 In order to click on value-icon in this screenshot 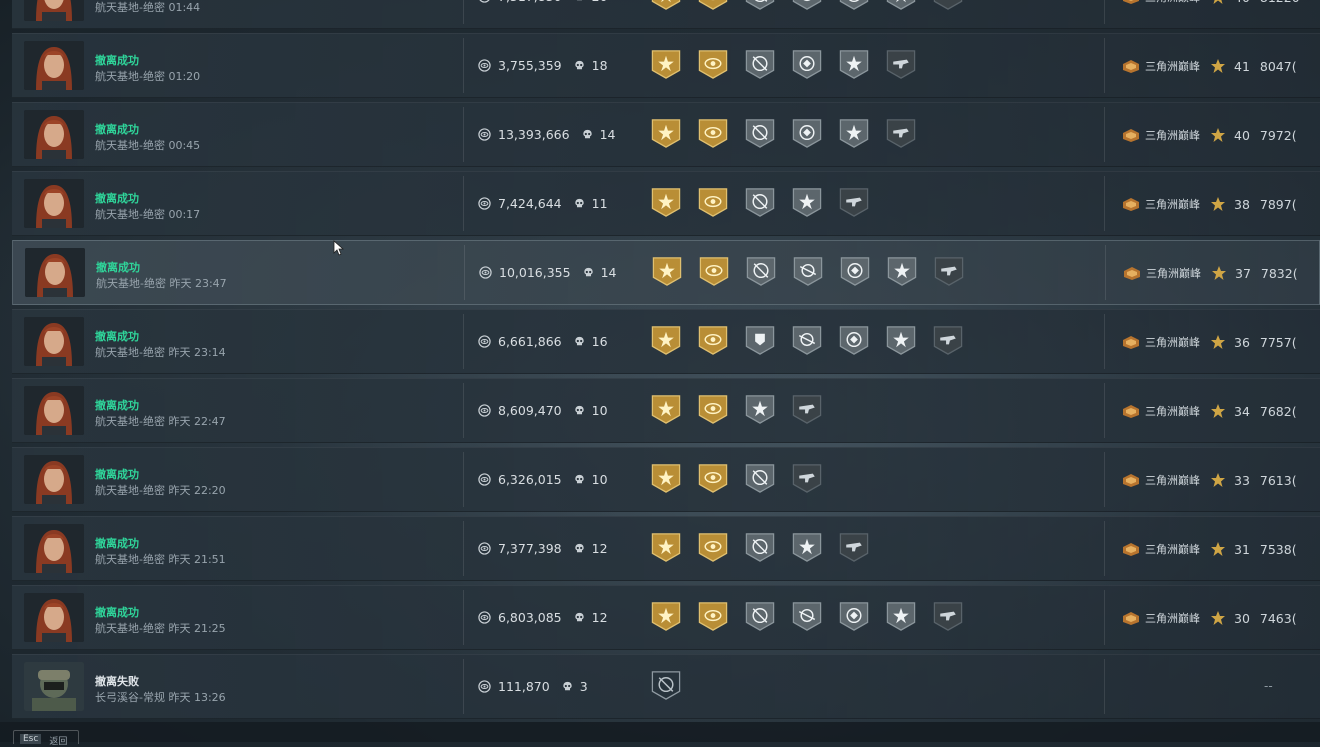, I will do `click(484, 410)`.